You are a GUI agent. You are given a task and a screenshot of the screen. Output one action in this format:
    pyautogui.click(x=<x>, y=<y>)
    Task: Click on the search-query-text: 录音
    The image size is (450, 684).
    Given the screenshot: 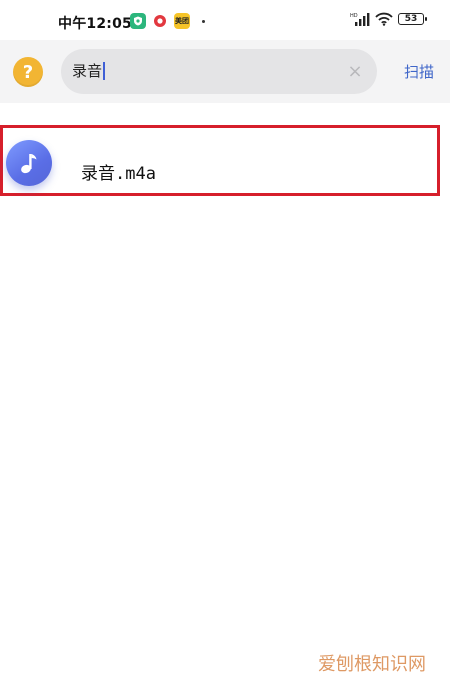 What is the action you would take?
    pyautogui.click(x=87, y=71)
    